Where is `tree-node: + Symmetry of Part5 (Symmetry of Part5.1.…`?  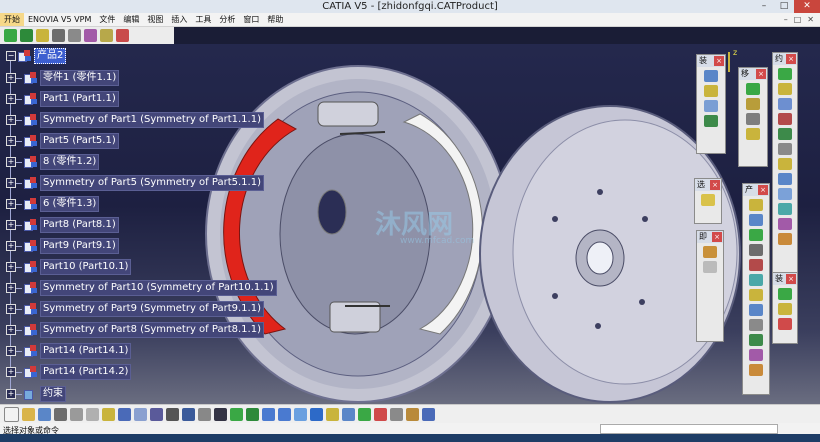 tree-node: + Symmetry of Part5 (Symmetry of Part5.1.… is located at coordinates (134, 183).